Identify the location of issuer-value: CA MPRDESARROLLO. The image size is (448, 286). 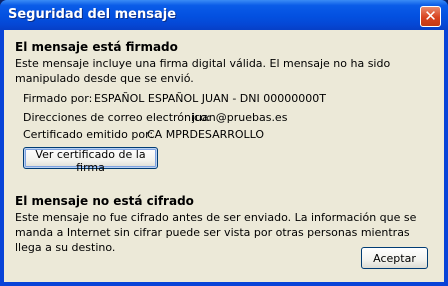
(206, 134).